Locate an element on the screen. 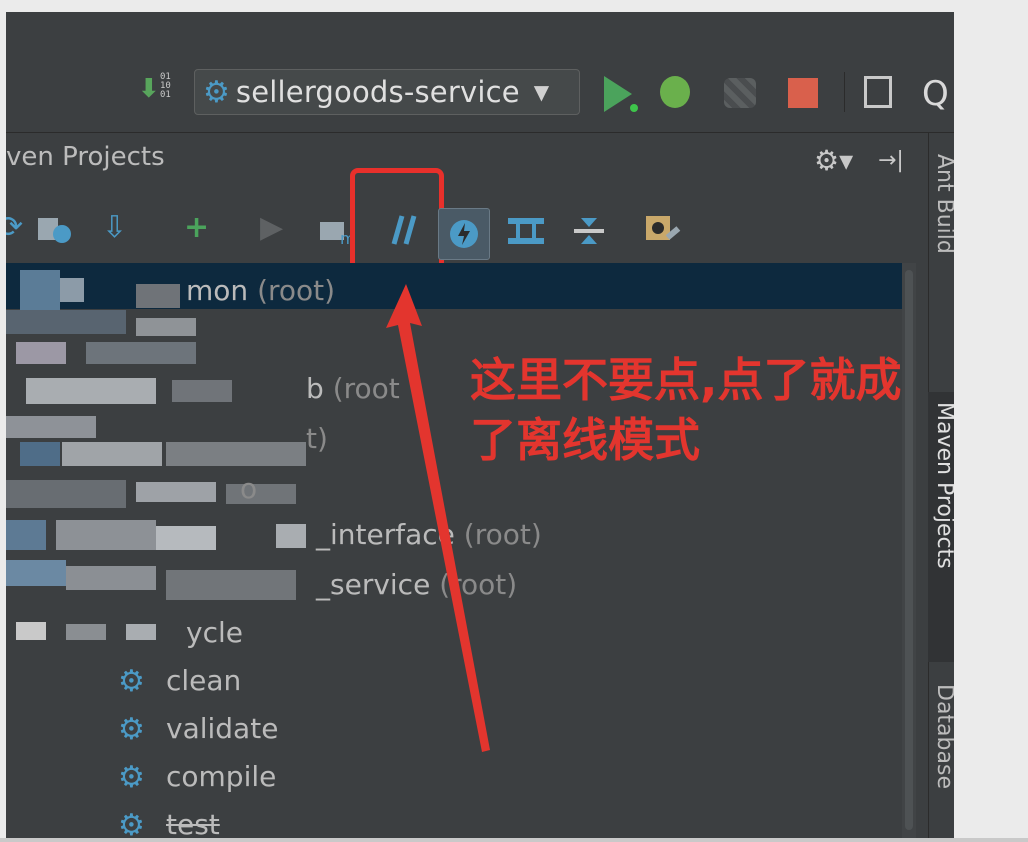 The height and width of the screenshot is (842, 1028). bottom-border is located at coordinates (514, 840).